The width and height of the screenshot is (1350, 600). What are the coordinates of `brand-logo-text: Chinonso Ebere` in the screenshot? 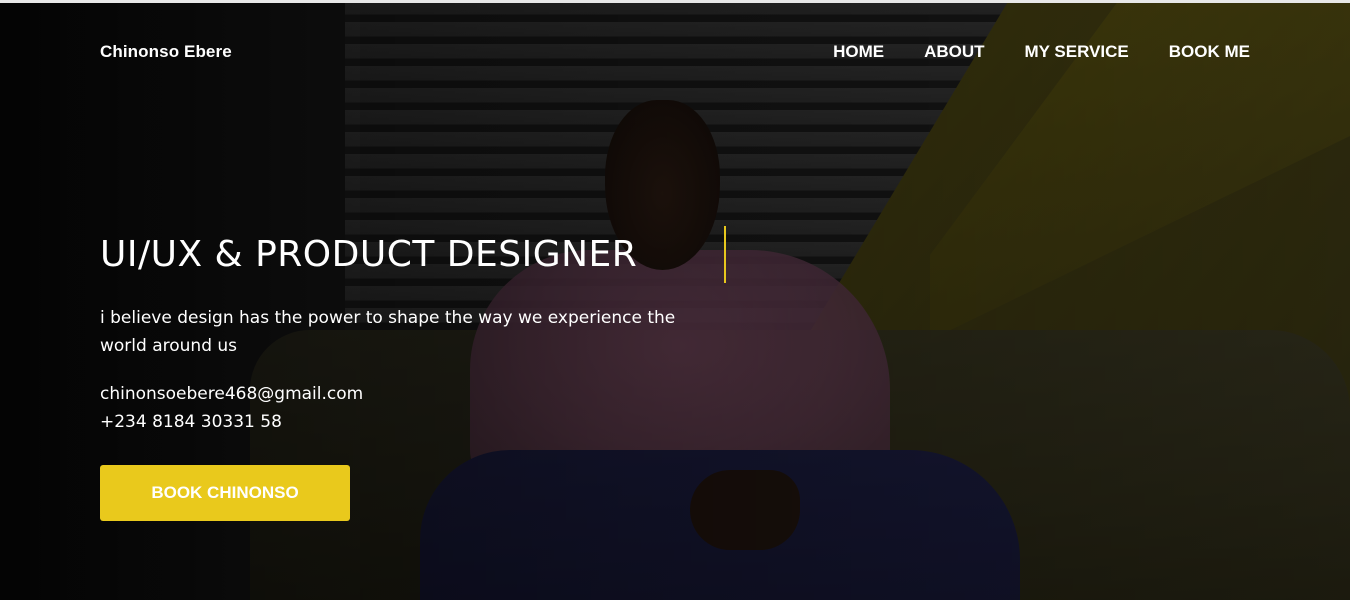 It's located at (166, 52).